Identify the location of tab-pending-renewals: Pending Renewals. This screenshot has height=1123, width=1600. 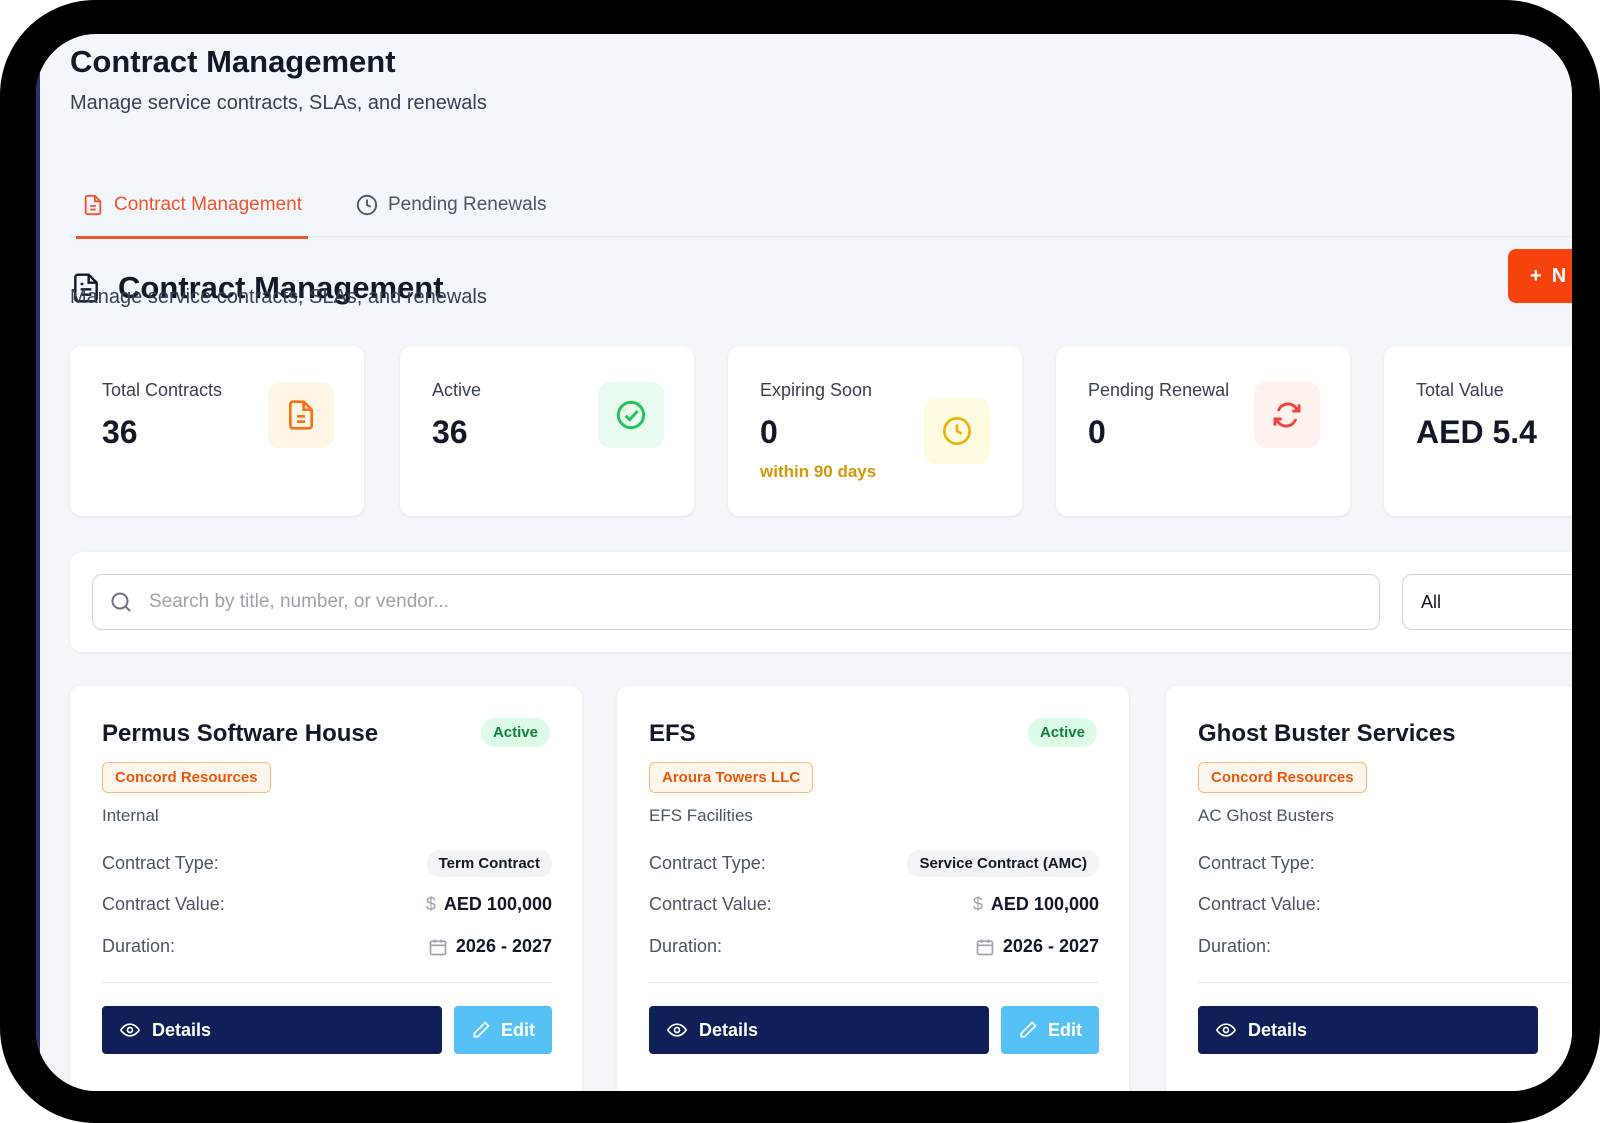
(451, 215).